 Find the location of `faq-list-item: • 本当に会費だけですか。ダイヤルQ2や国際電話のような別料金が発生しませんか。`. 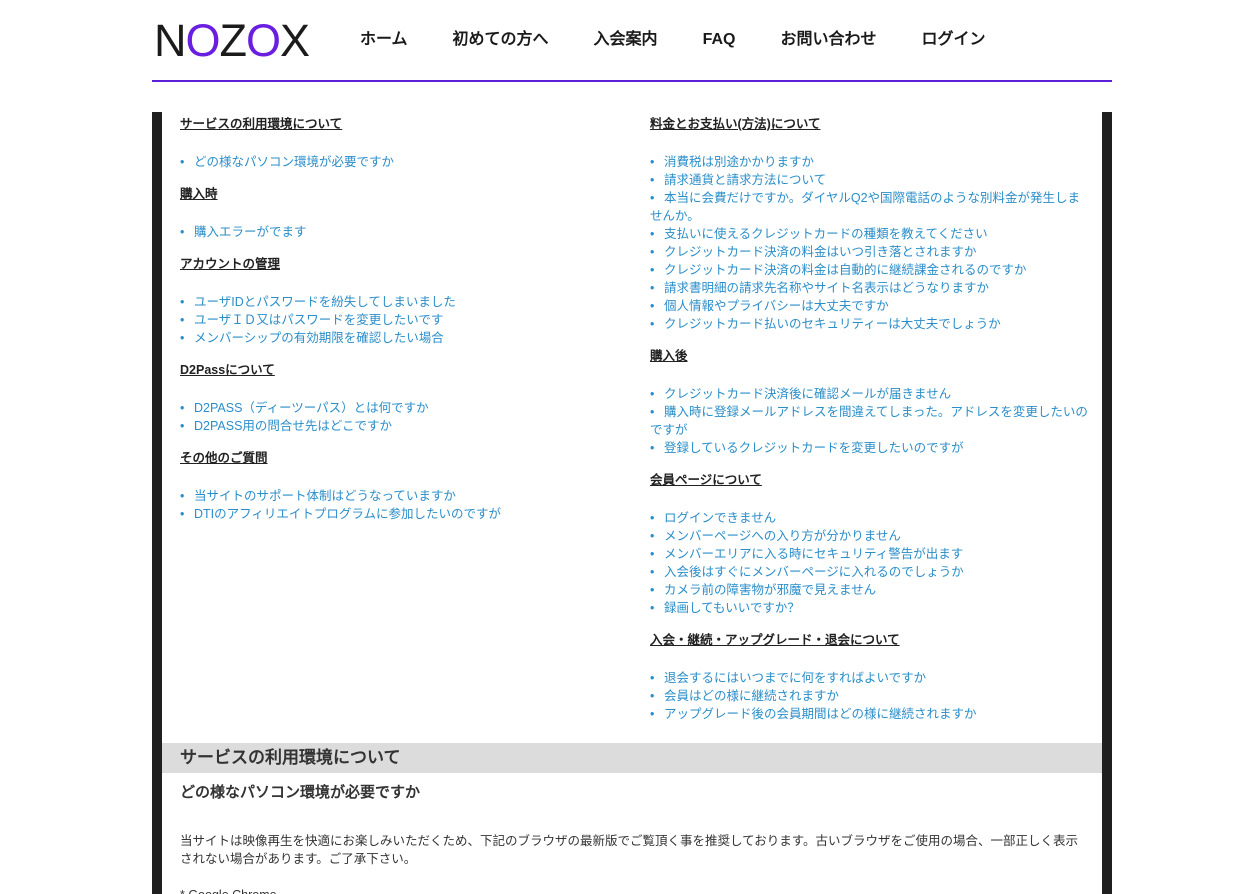

faq-list-item: • 本当に会費だけですか。ダイヤルQ2や国際電話のような別料金が発生しませんか。 is located at coordinates (870, 207).